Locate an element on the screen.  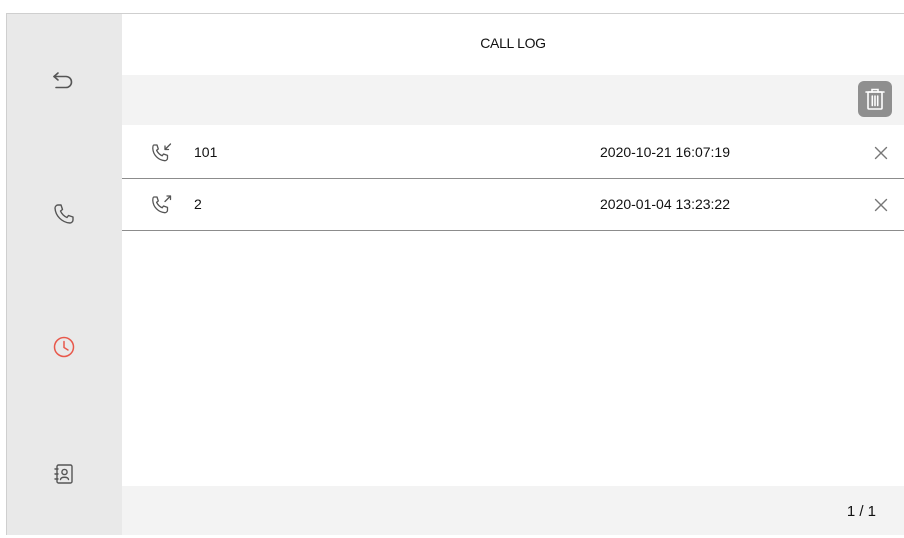
toolbar is located at coordinates (513, 100).